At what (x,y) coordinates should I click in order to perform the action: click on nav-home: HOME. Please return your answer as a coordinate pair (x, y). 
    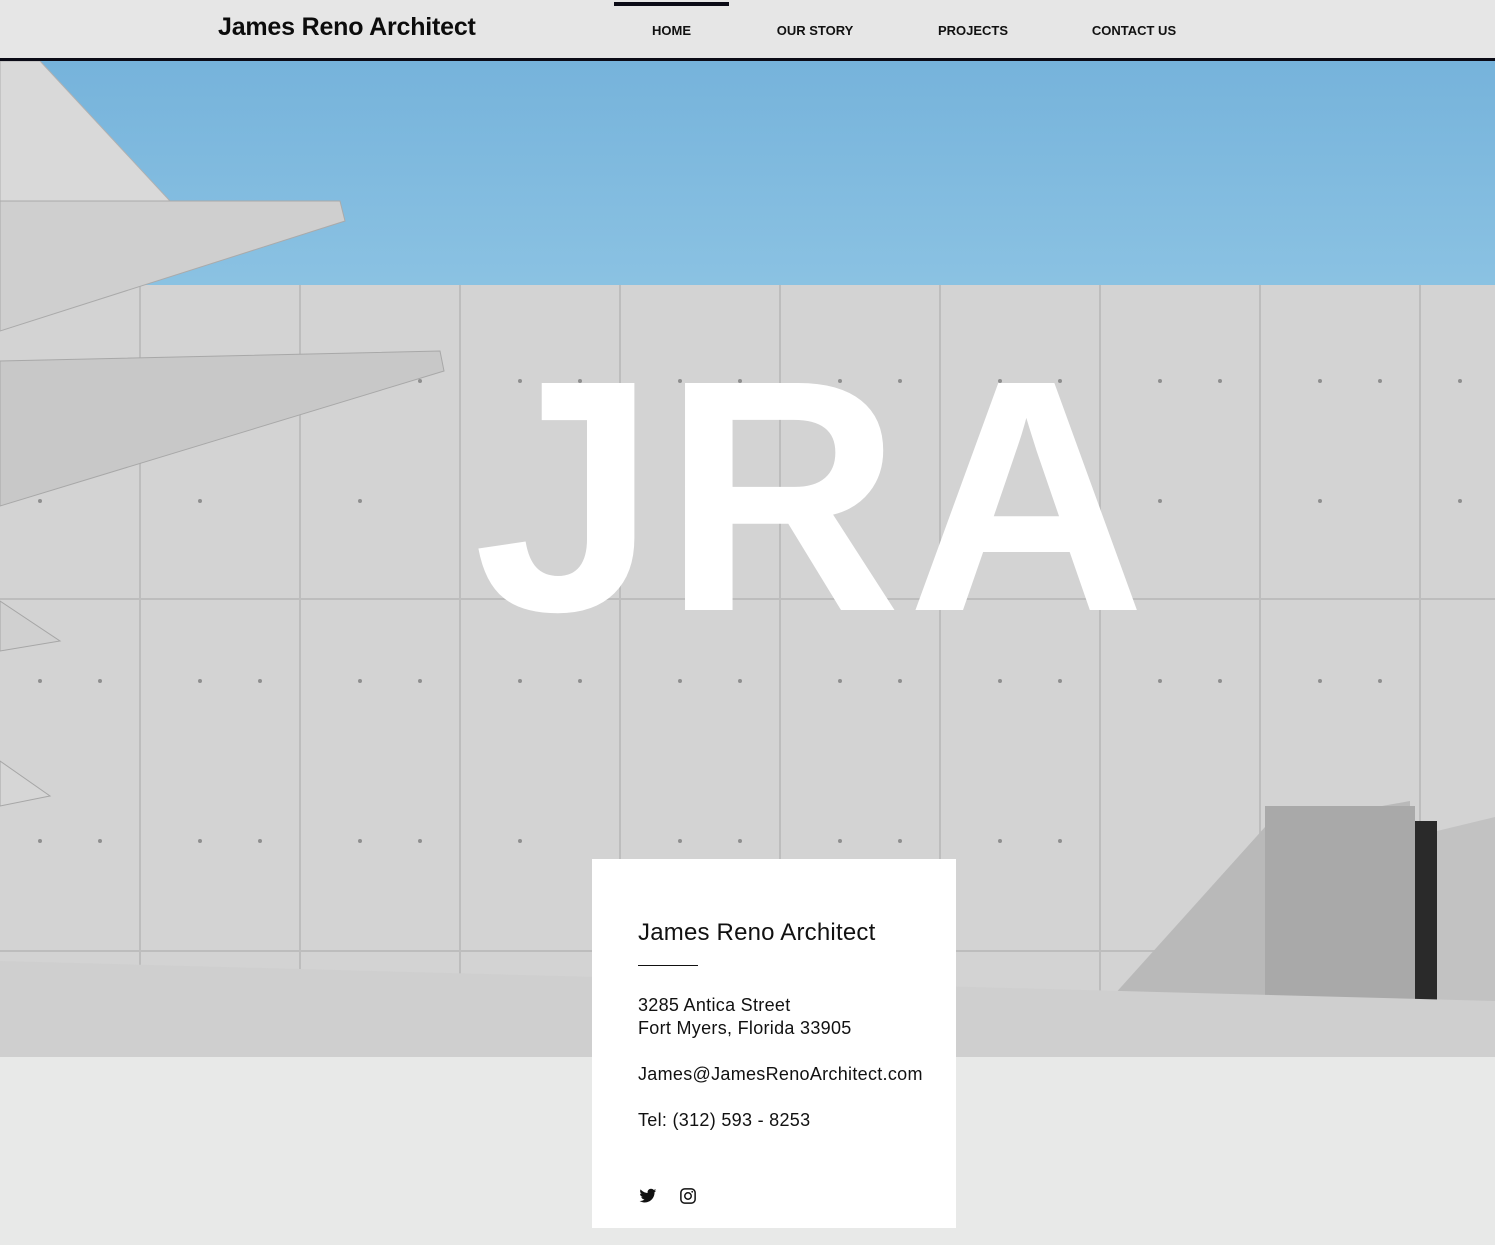
    Looking at the image, I should click on (671, 31).